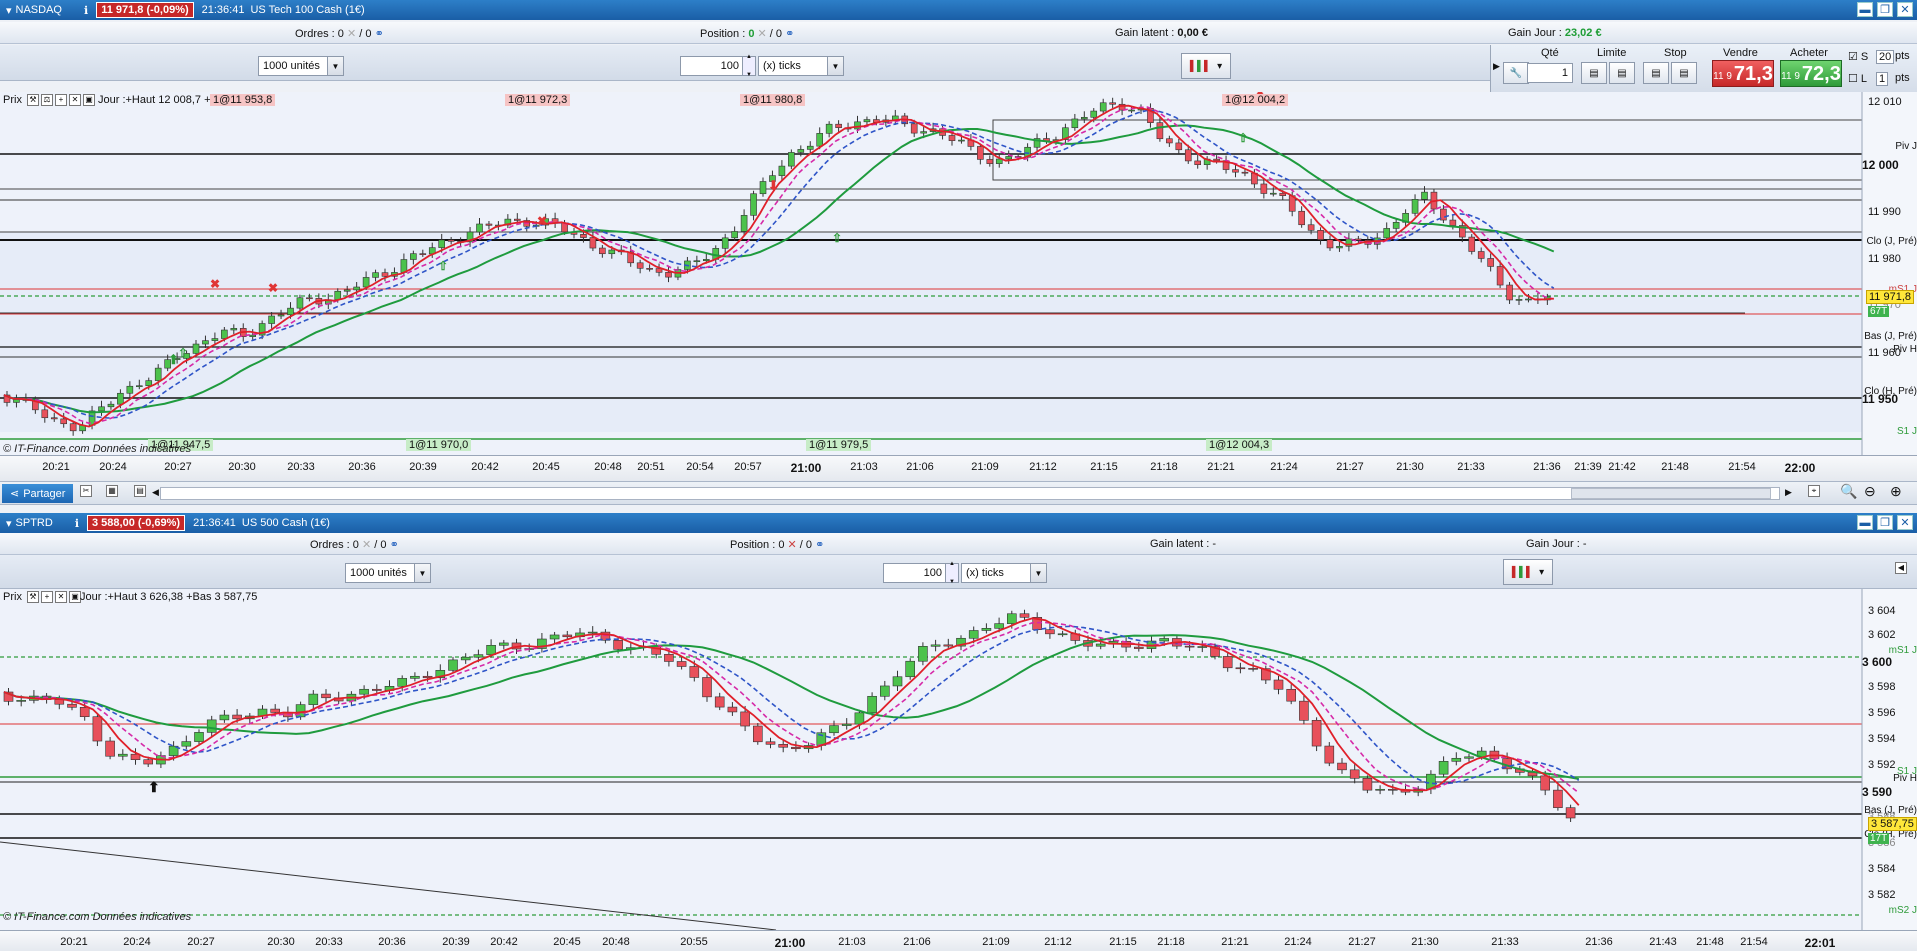  What do you see at coordinates (47, 10) in the screenshot?
I see `top-symbol-group: ▾ NASDAQ ℹ` at bounding box center [47, 10].